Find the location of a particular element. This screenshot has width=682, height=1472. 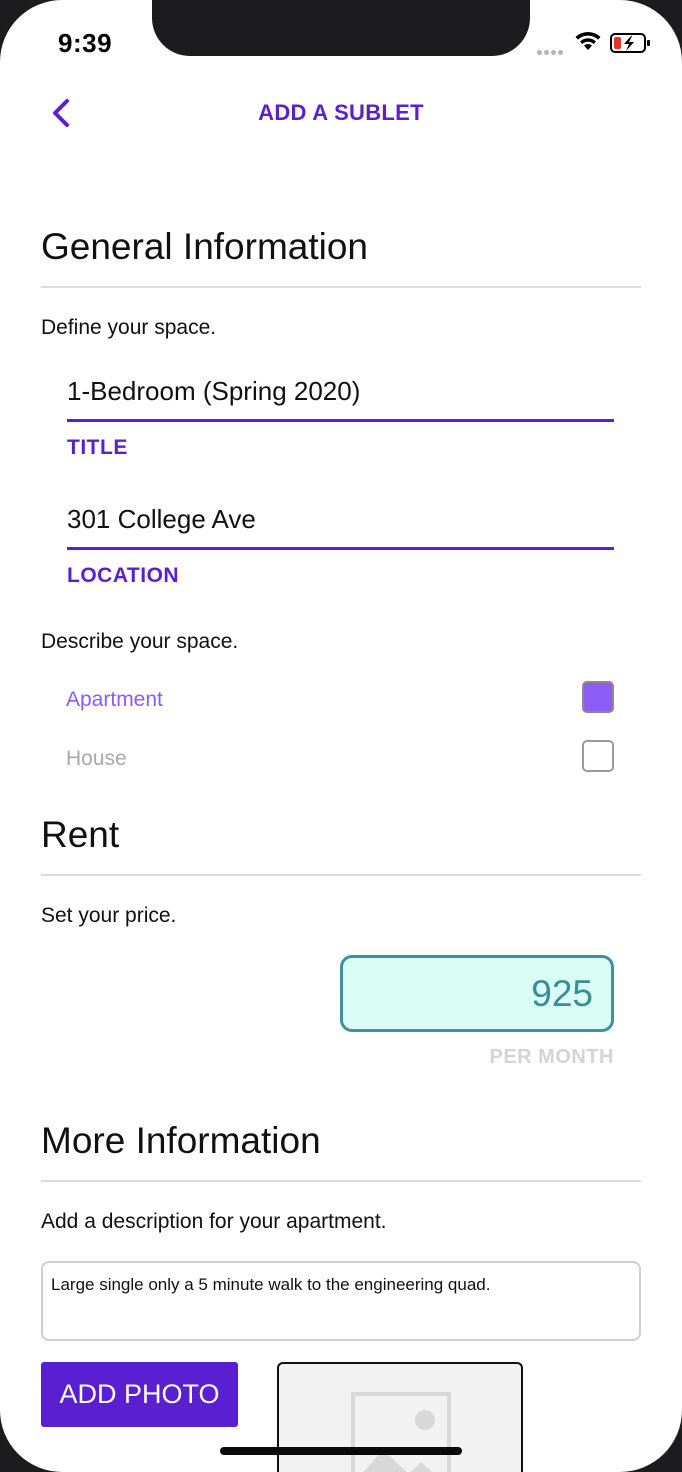

option-apartment-label: Apartment is located at coordinates (114, 700).